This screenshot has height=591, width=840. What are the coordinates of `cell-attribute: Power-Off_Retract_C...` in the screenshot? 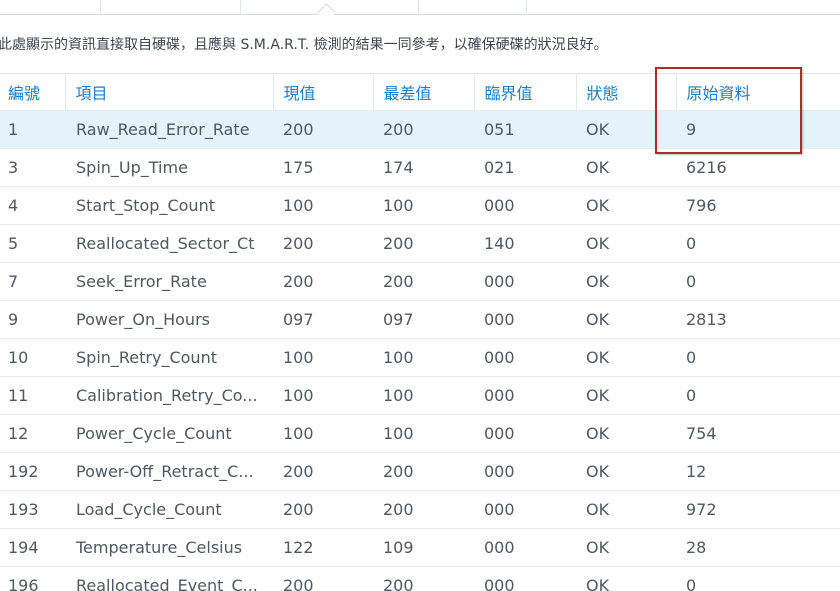 It's located at (169, 471).